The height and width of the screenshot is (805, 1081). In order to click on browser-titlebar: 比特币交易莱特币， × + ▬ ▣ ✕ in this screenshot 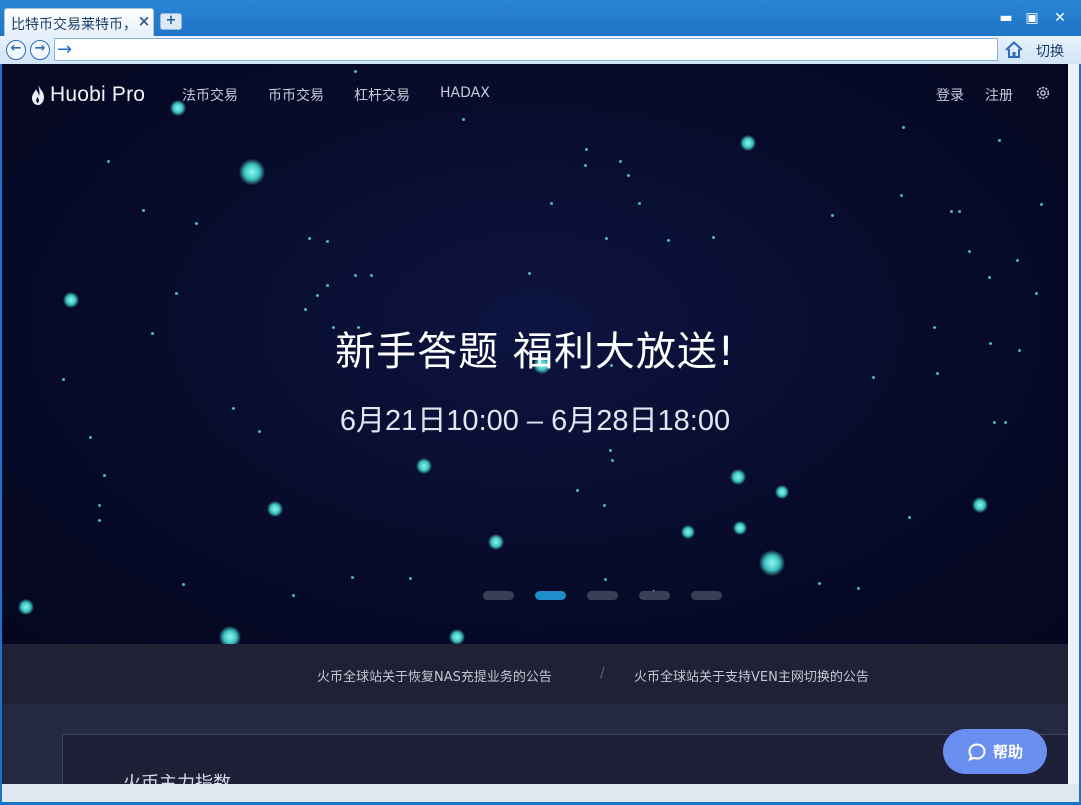, I will do `click(540, 18)`.